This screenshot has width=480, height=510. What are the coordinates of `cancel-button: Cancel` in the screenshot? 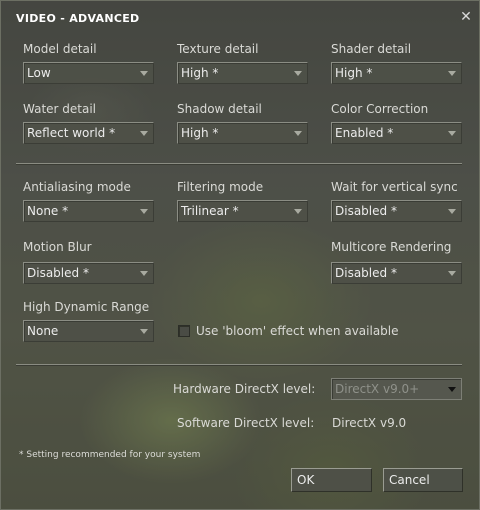 It's located at (423, 480).